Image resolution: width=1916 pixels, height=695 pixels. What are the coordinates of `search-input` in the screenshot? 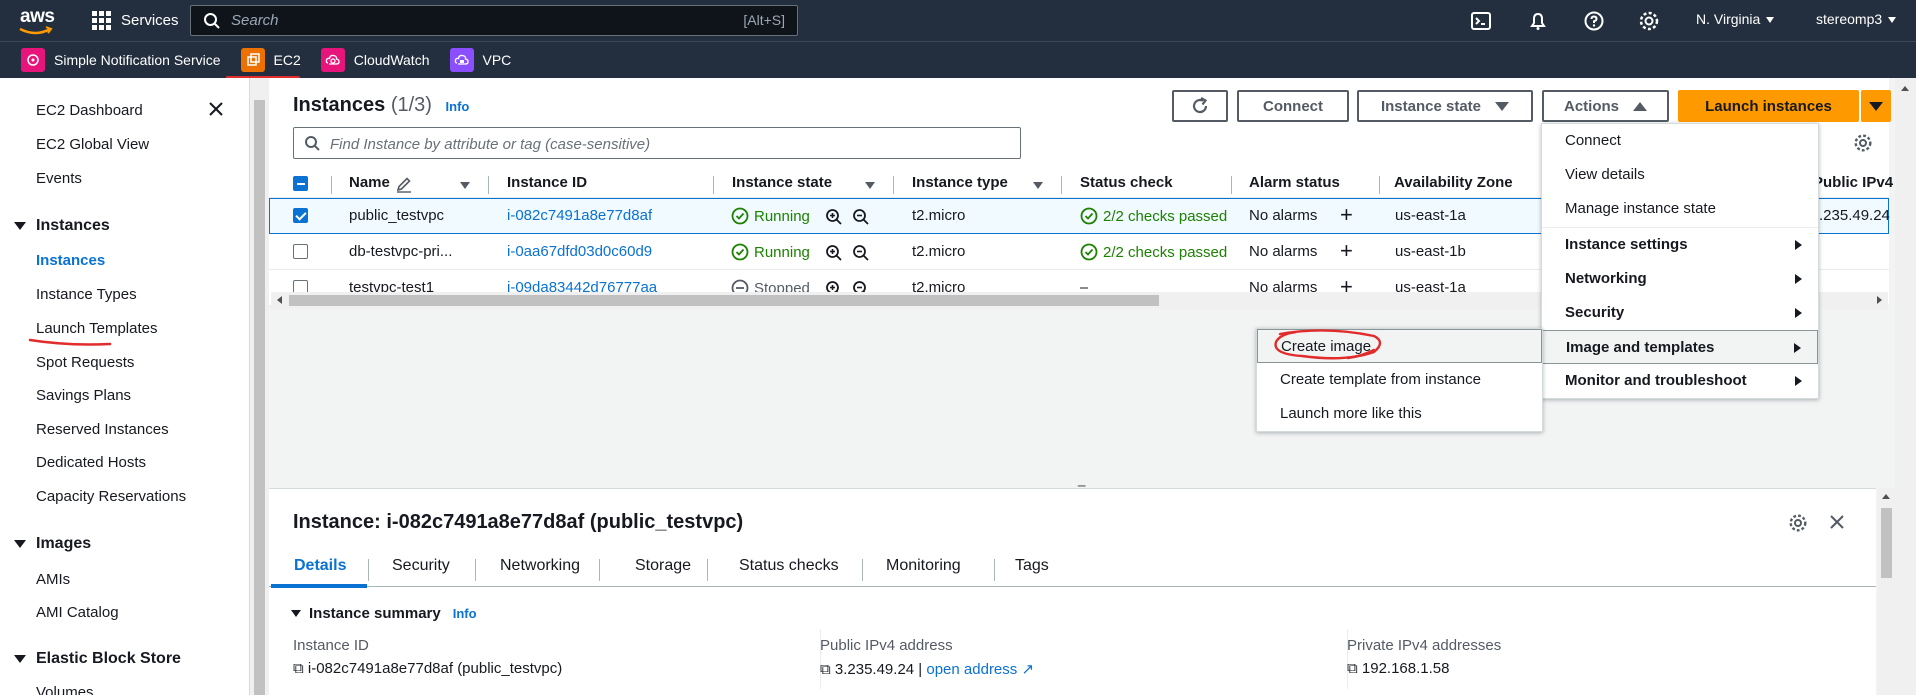 It's located at (456, 20).